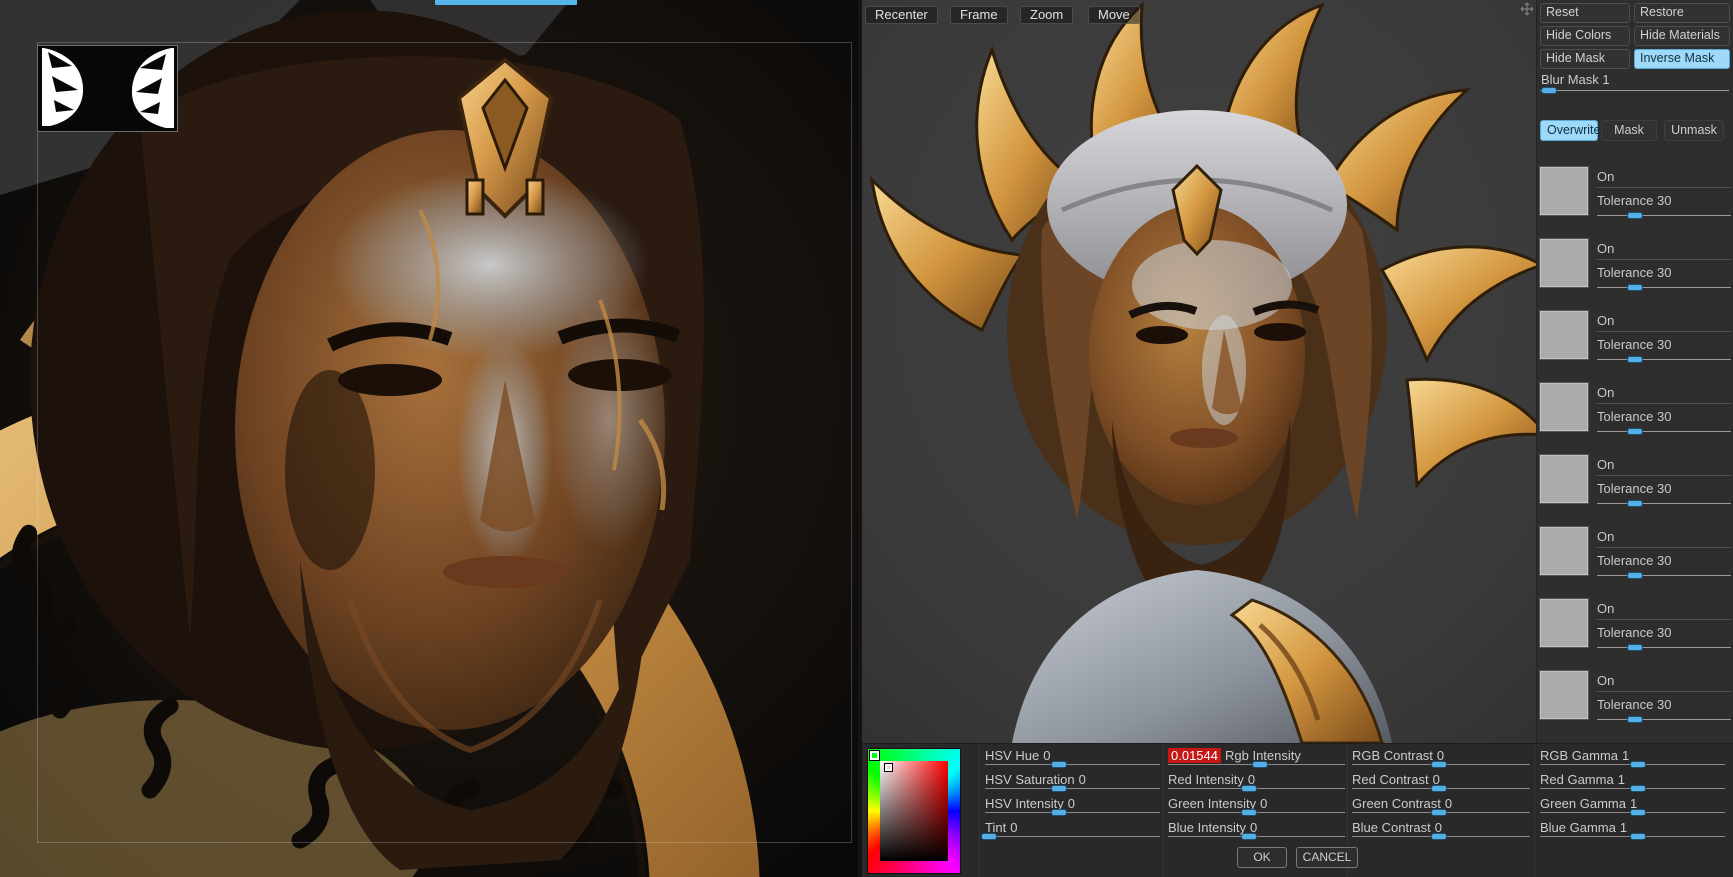  I want to click on zoom-button: Zoom, so click(1047, 15).